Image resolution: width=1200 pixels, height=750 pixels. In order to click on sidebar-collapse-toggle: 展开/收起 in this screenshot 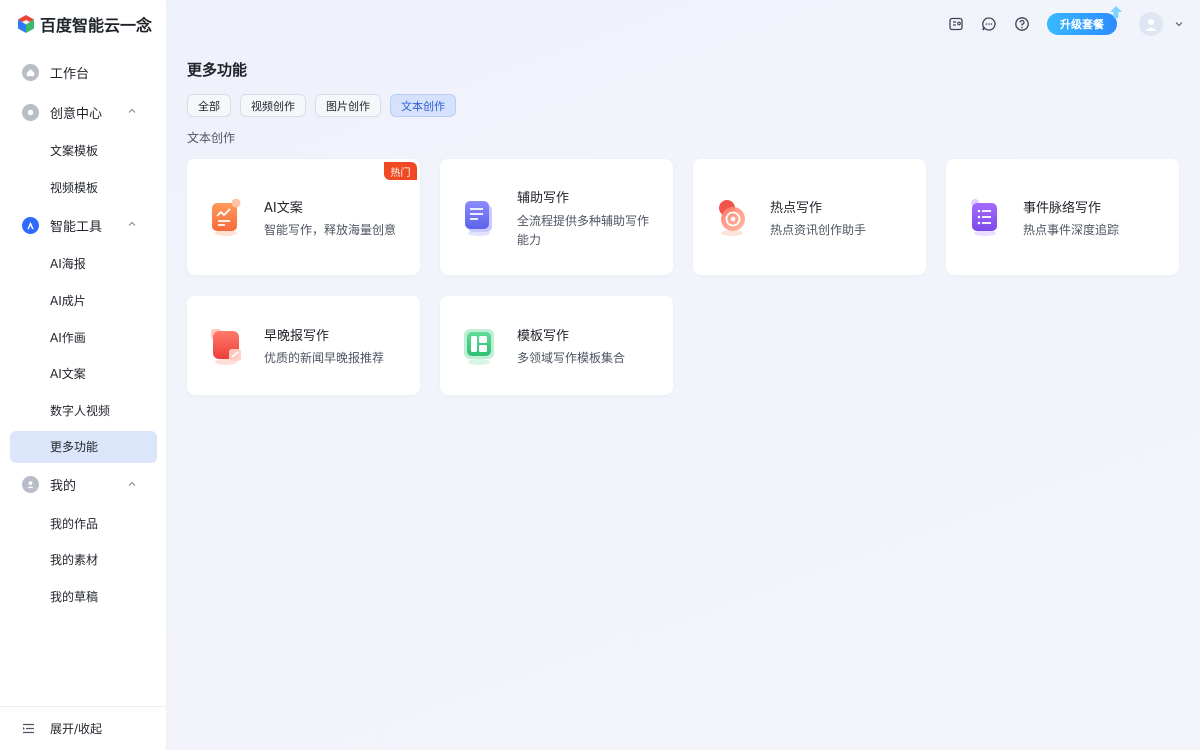, I will do `click(83, 728)`.